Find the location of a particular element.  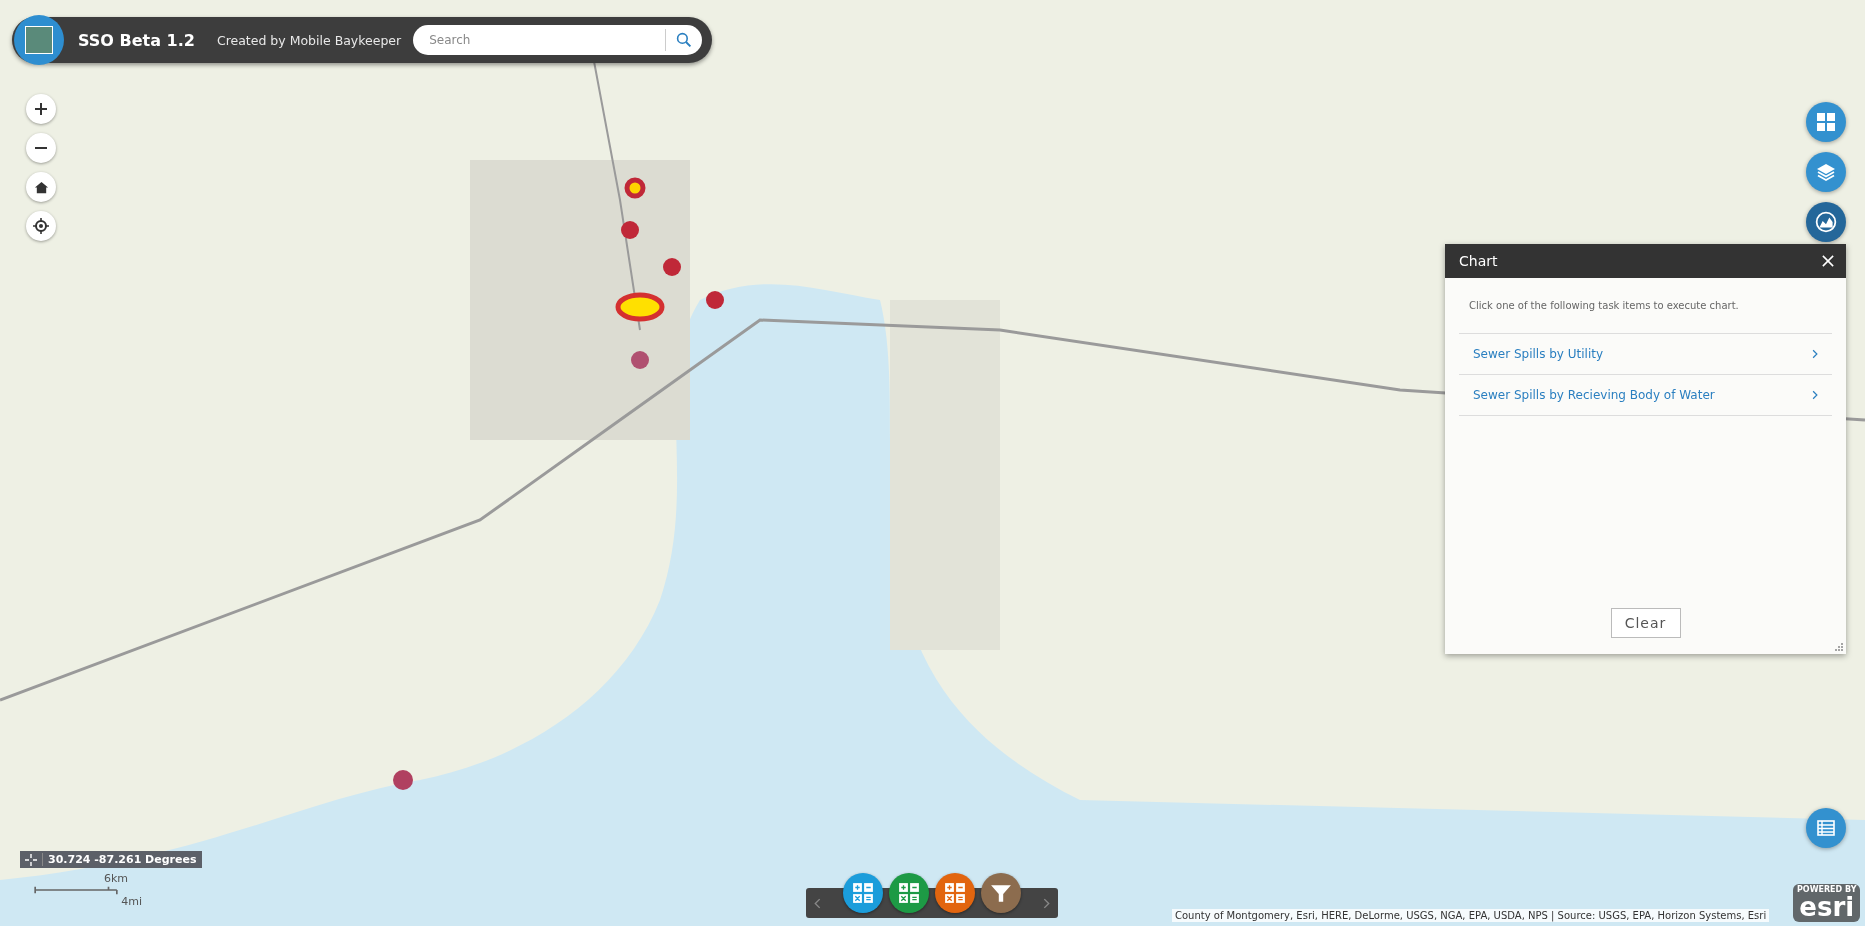

minus-icon is located at coordinates (41, 148).